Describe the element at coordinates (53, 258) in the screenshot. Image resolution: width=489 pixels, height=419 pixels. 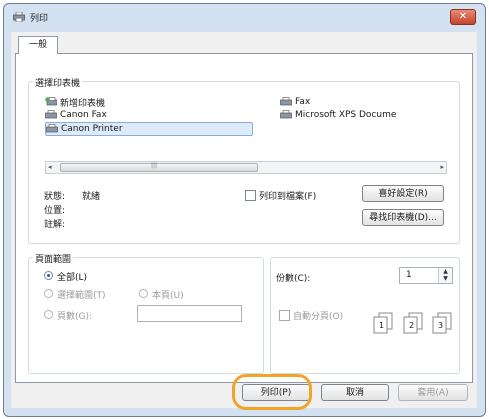
I see `page-range-label: 頁面範圍` at that location.